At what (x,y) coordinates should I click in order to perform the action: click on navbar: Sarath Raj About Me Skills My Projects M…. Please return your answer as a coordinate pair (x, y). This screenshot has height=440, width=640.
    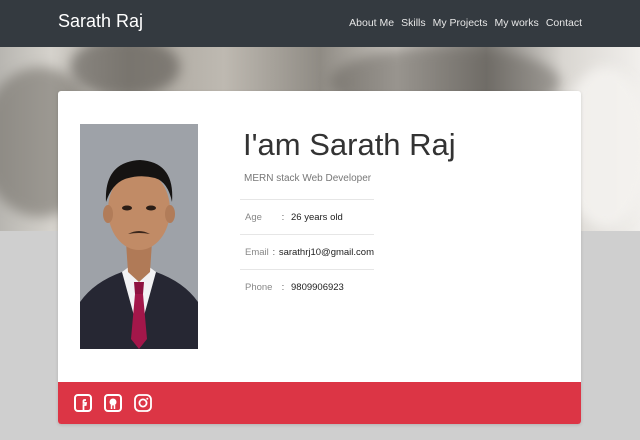
    Looking at the image, I should click on (320, 23).